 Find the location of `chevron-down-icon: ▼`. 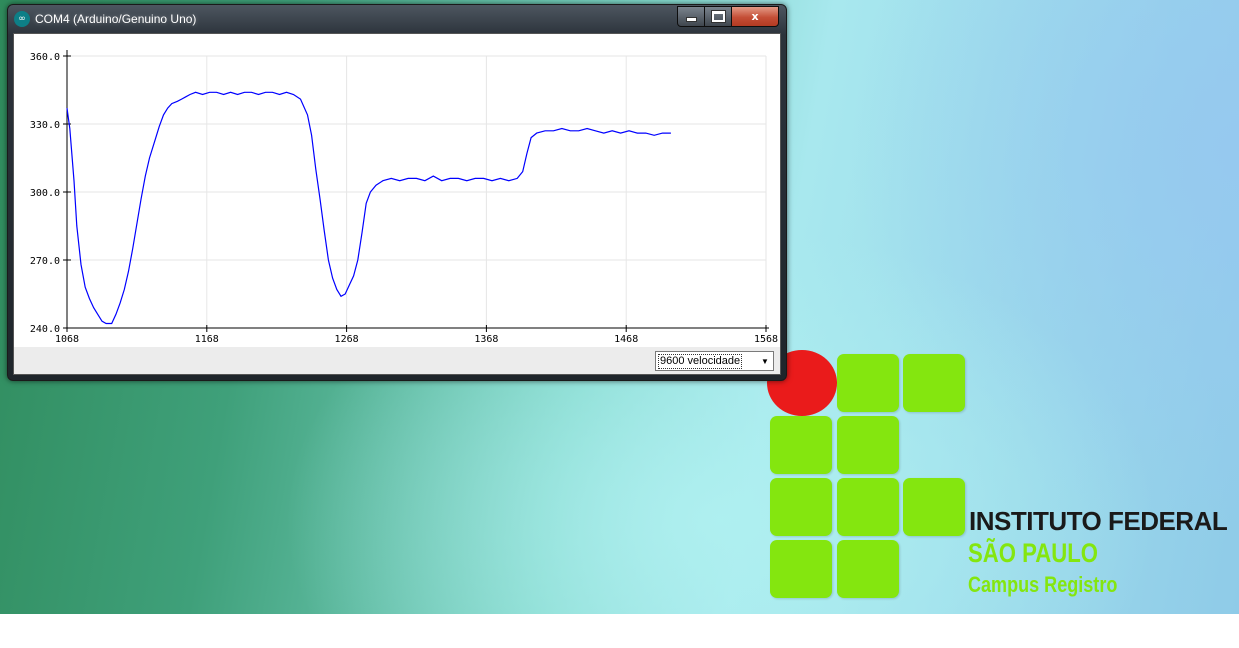

chevron-down-icon: ▼ is located at coordinates (765, 361).